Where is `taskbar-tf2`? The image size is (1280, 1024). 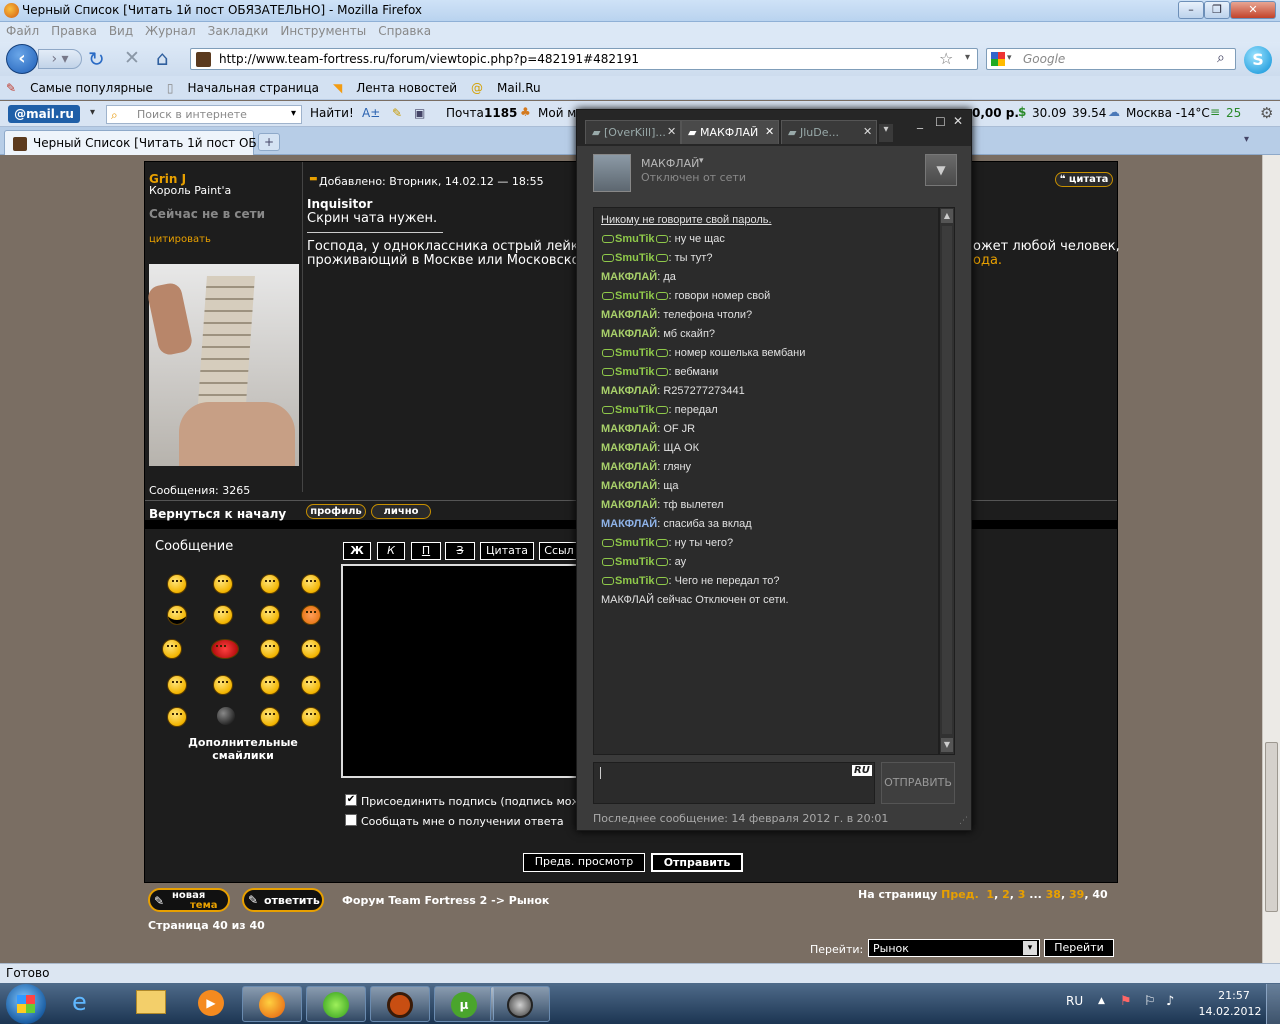 taskbar-tf2 is located at coordinates (400, 1004).